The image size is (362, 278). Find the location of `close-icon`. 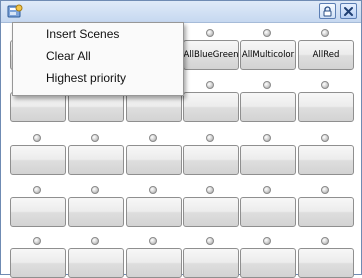

close-icon is located at coordinates (348, 11).